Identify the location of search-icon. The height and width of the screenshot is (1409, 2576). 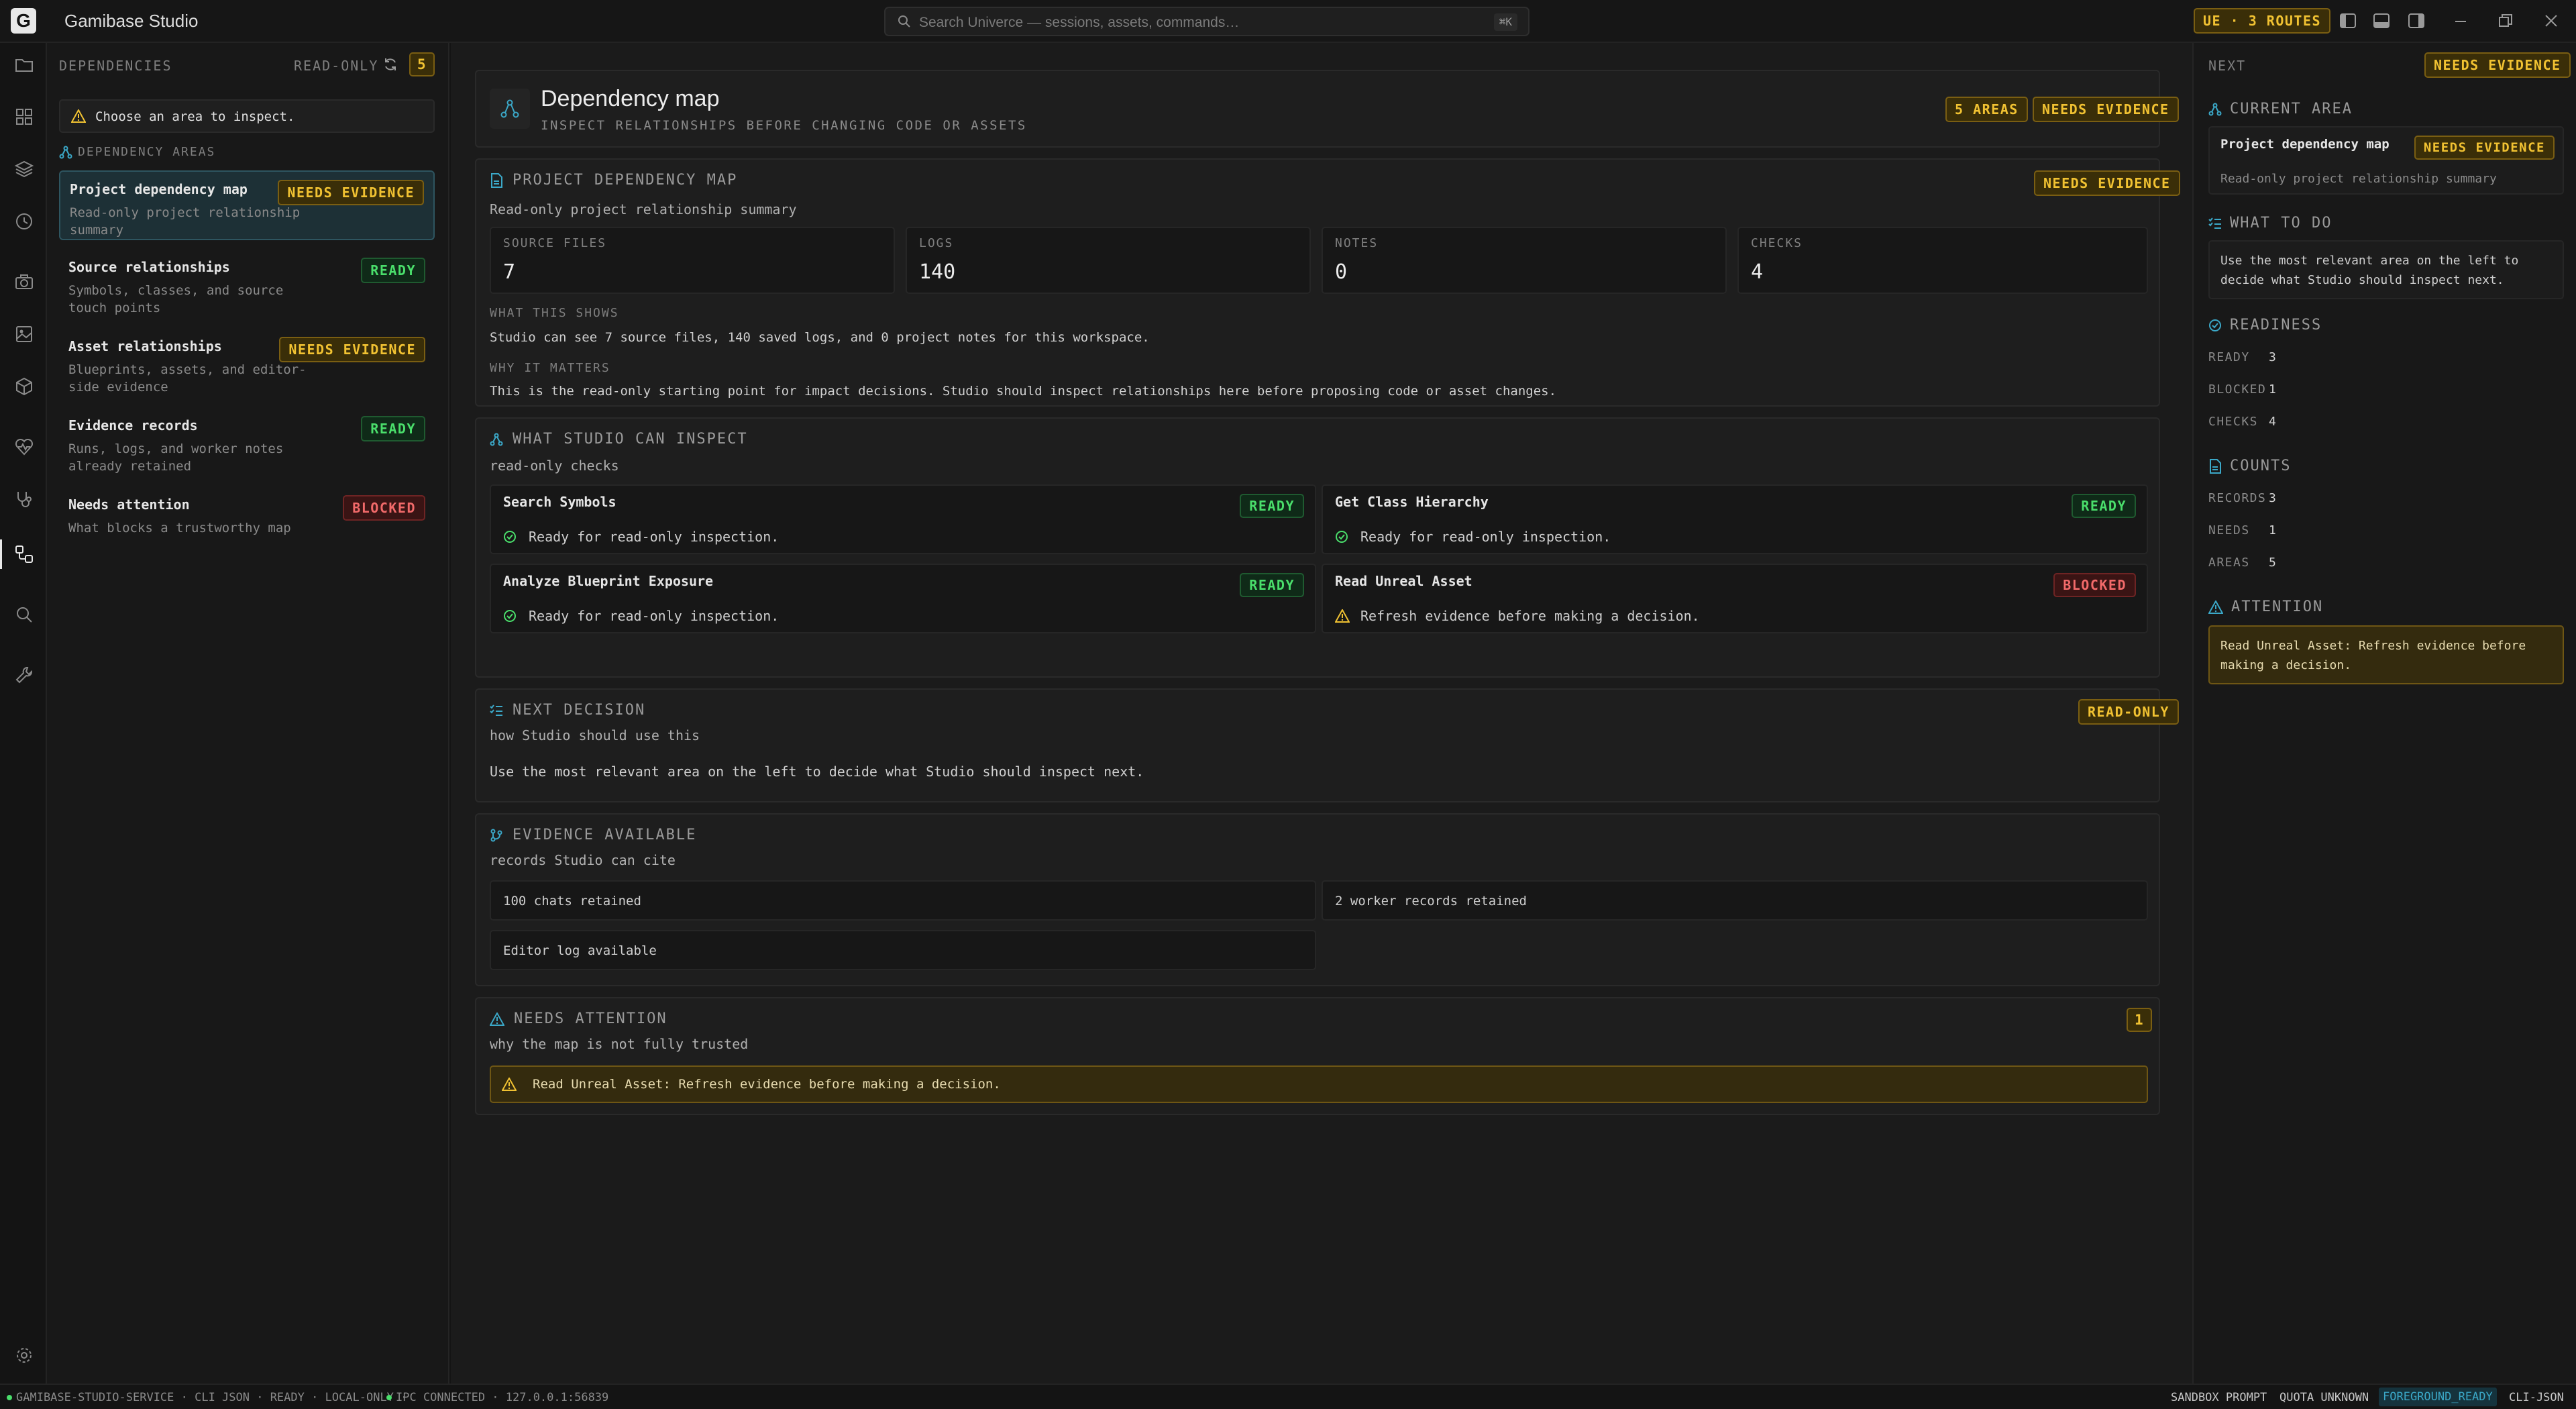
(24, 615).